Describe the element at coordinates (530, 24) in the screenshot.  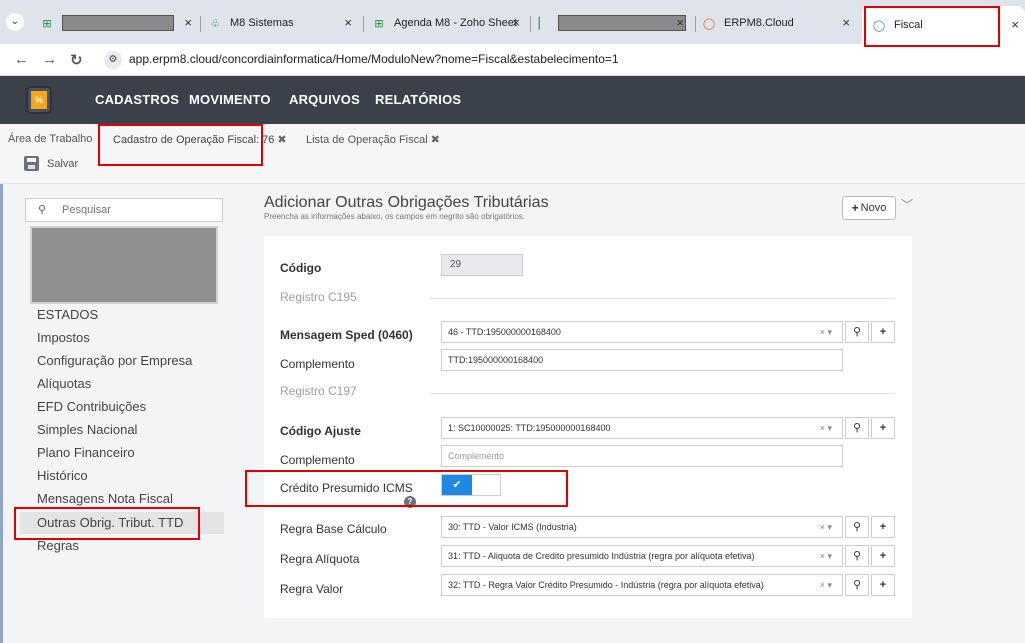
I see `tab-separator` at that location.